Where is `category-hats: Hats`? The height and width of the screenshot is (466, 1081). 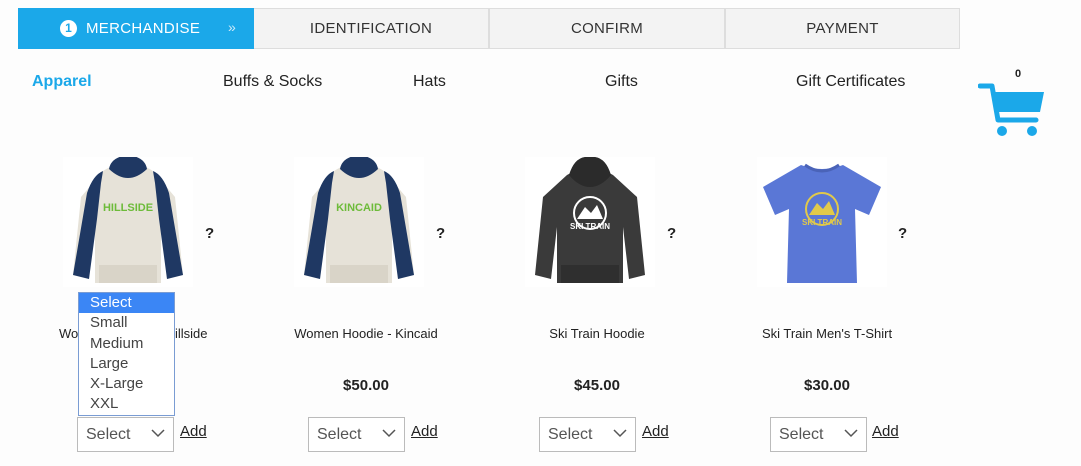
category-hats: Hats is located at coordinates (429, 82).